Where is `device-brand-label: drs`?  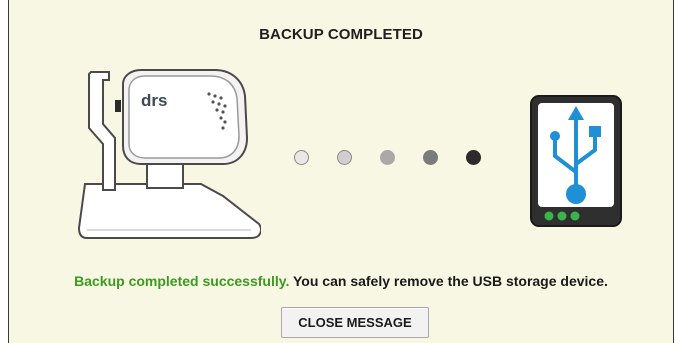 device-brand-label: drs is located at coordinates (154, 100).